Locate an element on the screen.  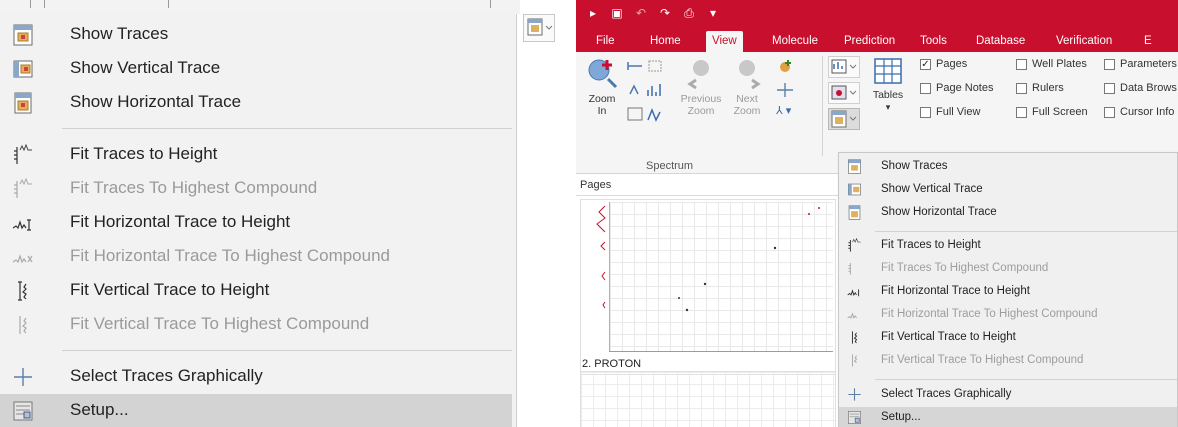
zoom-region-icon is located at coordinates (655, 66).